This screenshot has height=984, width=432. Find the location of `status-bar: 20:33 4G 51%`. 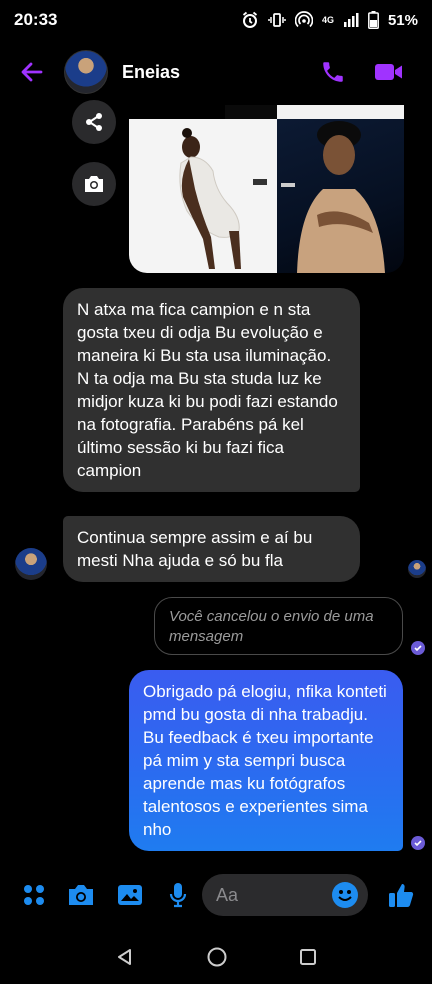

status-bar: 20:33 4G 51% is located at coordinates (216, 20).